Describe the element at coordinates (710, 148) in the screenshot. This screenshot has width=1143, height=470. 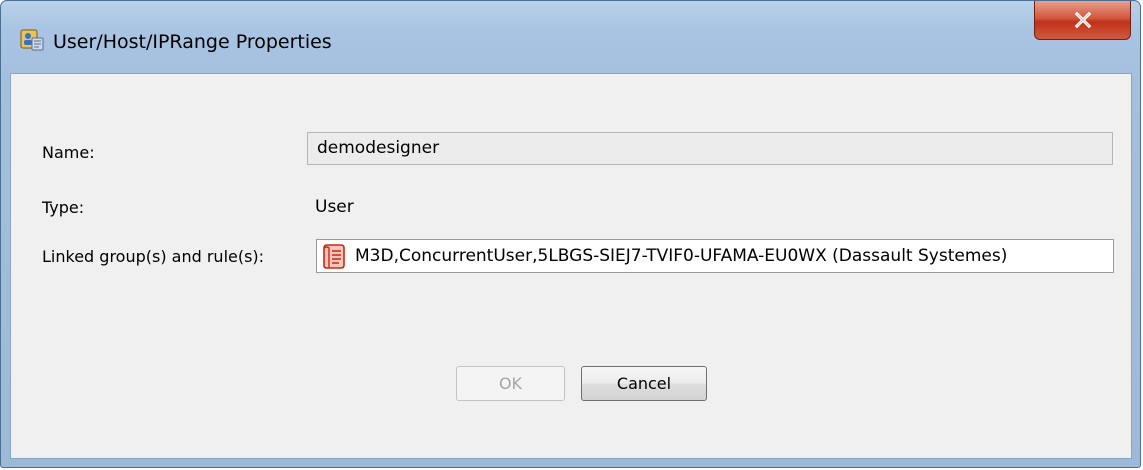
I see `name-field: demodesigner` at that location.